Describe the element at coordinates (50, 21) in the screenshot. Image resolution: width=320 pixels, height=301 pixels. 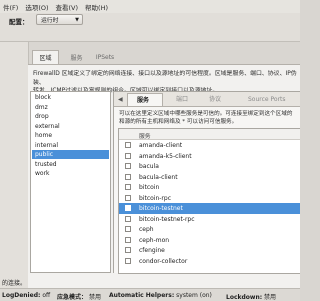
I see `config-select-value: 运行时` at that location.